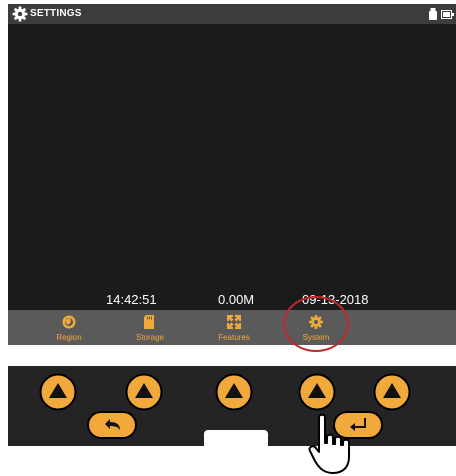 This screenshot has width=456, height=476. Describe the element at coordinates (20, 14) in the screenshot. I see `gear-icon` at that location.